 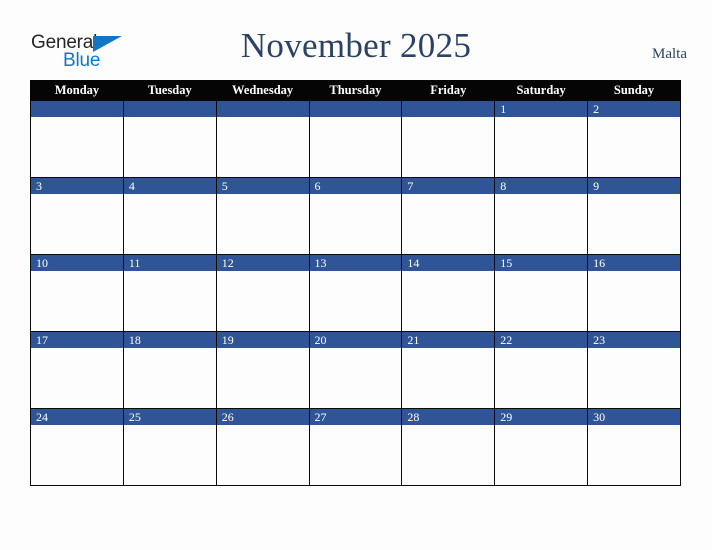 I want to click on weekday-header-saturday: Saturday, so click(x=541, y=90).